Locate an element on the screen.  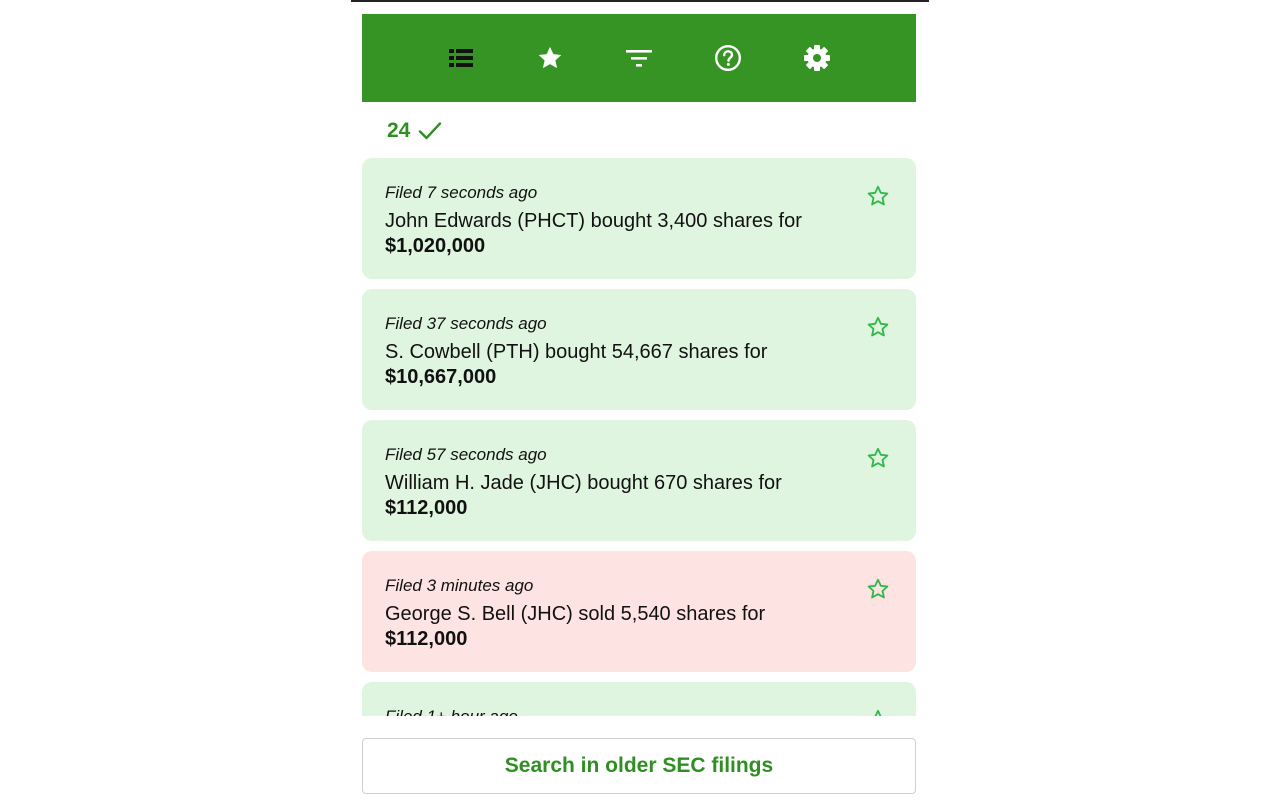
settings-icon is located at coordinates (817, 58).